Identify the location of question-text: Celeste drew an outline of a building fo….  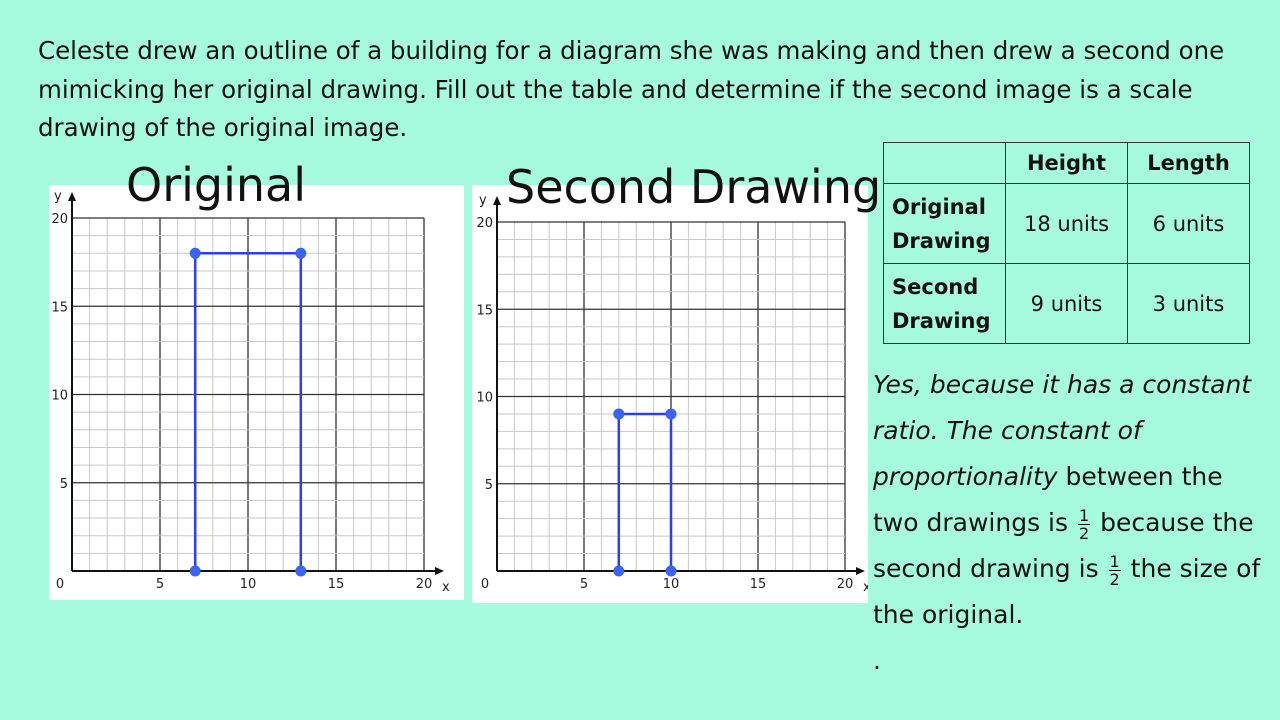
(631, 89).